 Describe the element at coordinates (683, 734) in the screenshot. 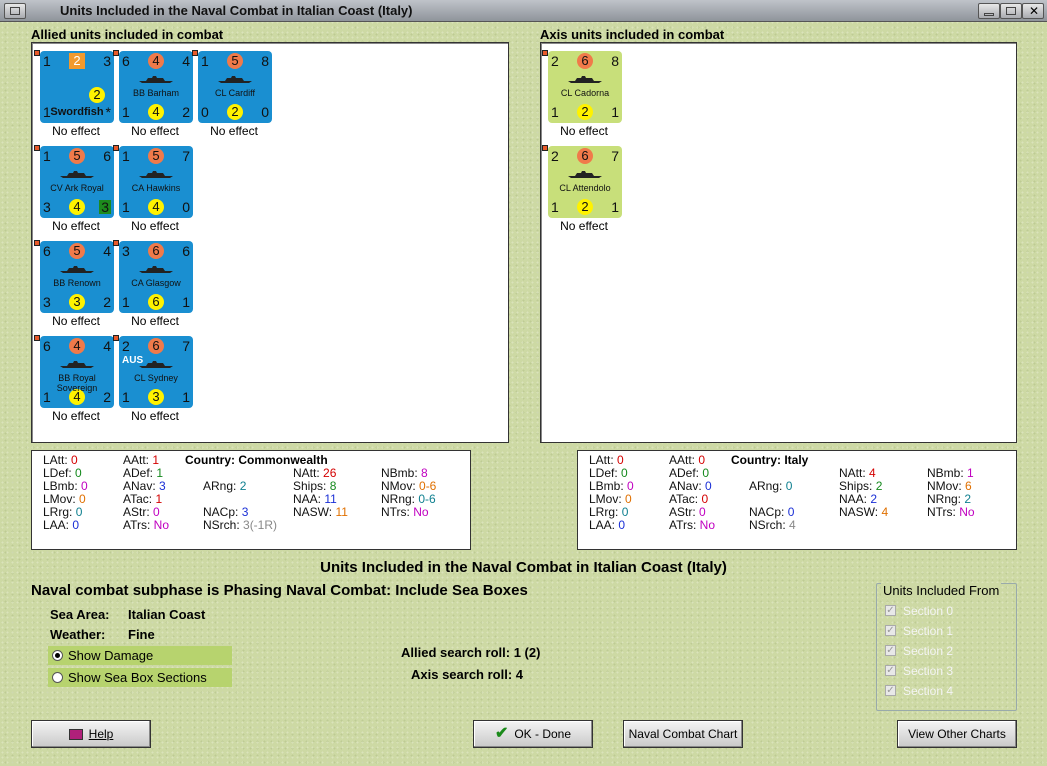

I see `naval-combat-chart-button: Naval Combat Chart` at that location.